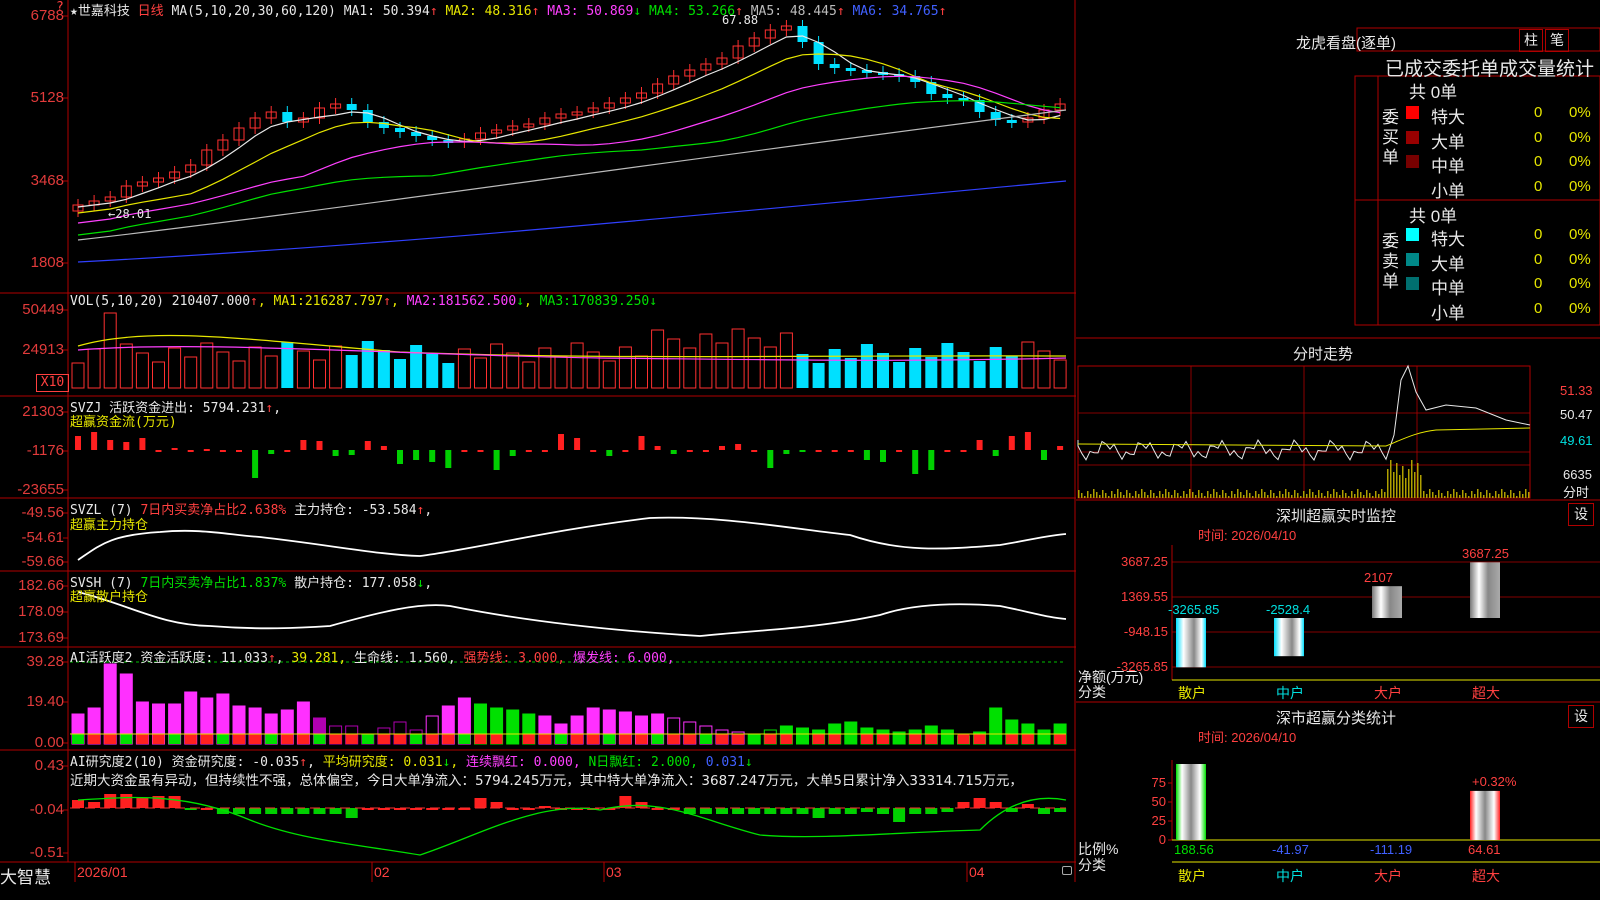  Describe the element at coordinates (1142, 666) in the screenshot. I see `monitor-y-label: -3265.85` at that location.